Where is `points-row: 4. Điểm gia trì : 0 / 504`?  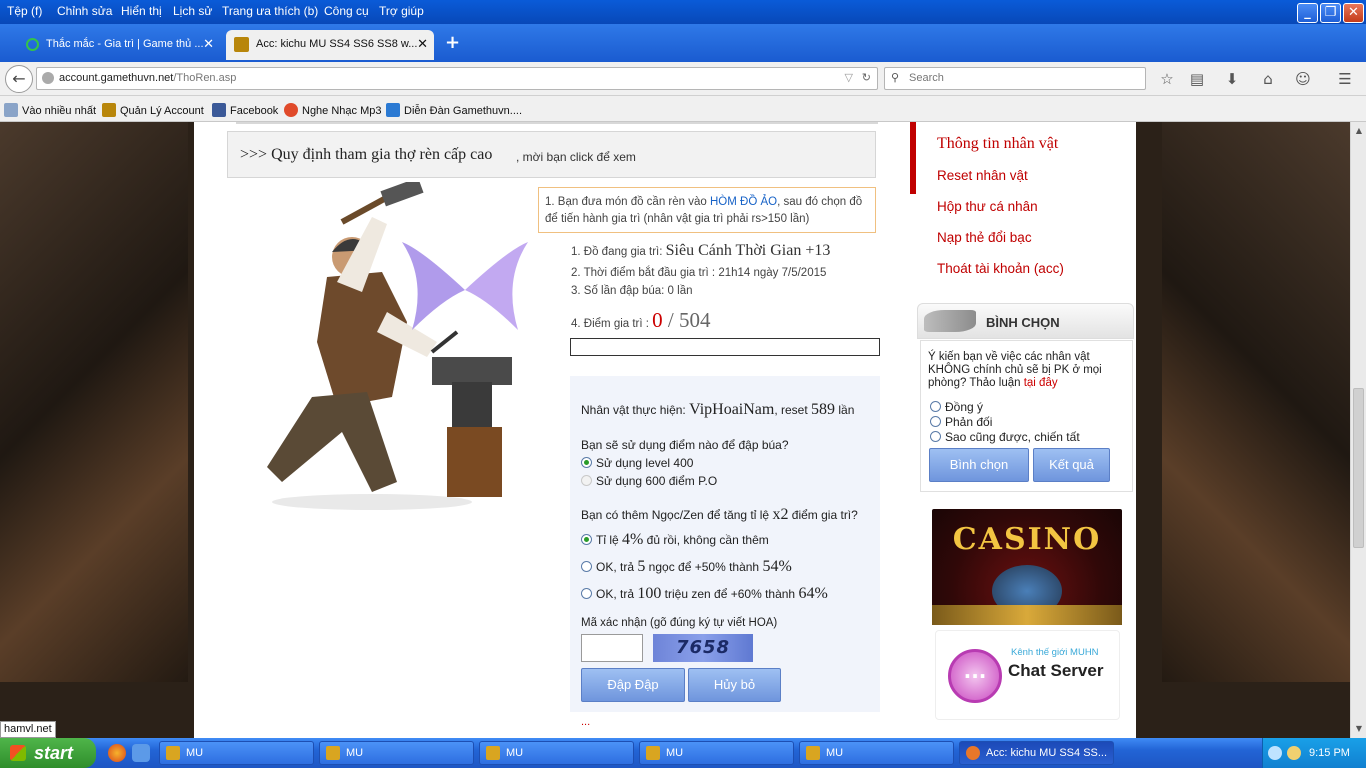 points-row: 4. Điểm gia trì : 0 / 504 is located at coordinates (641, 320).